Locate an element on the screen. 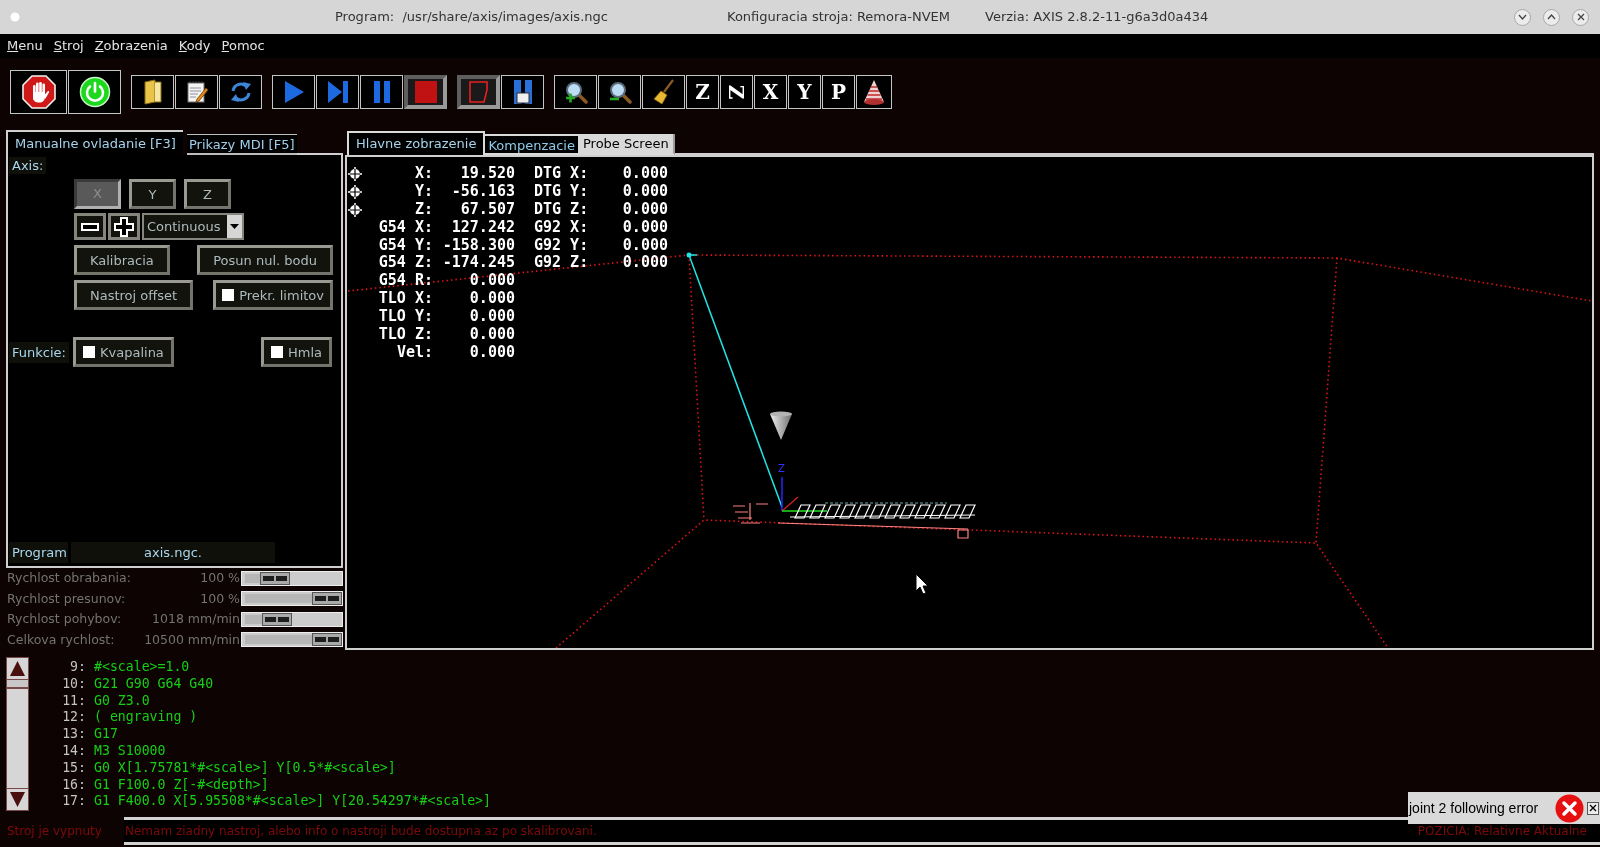 This screenshot has height=847, width=1600. code-line: G0 Z3.0 is located at coordinates (122, 701).